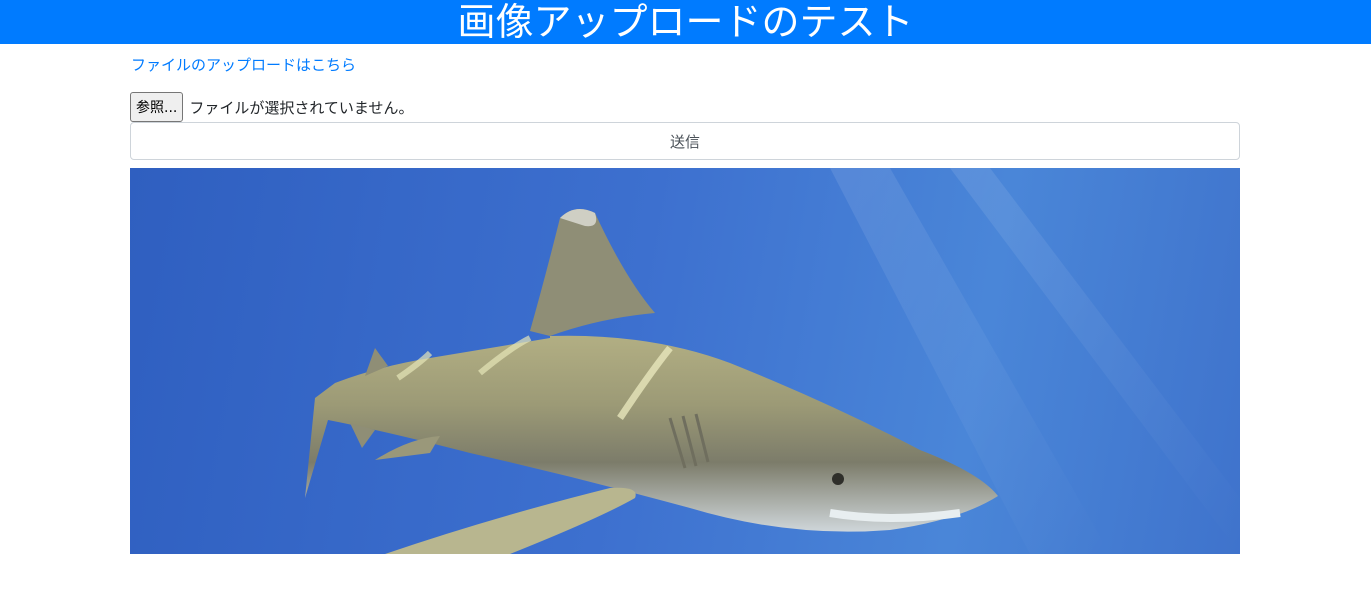  What do you see at coordinates (243, 64) in the screenshot?
I see `upload-link: ファイルのアップロードはこちら` at bounding box center [243, 64].